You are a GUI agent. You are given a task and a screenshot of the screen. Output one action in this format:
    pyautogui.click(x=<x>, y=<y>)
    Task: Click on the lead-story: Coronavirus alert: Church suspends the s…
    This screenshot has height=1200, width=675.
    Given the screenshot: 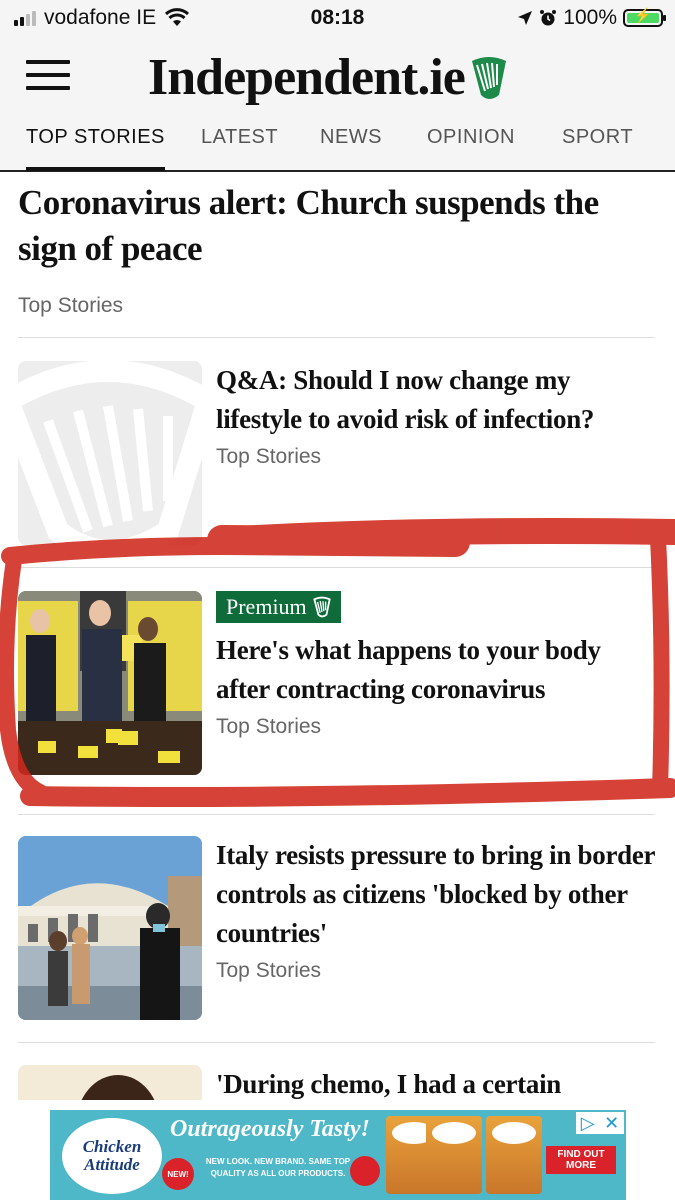 What is the action you would take?
    pyautogui.click(x=333, y=249)
    